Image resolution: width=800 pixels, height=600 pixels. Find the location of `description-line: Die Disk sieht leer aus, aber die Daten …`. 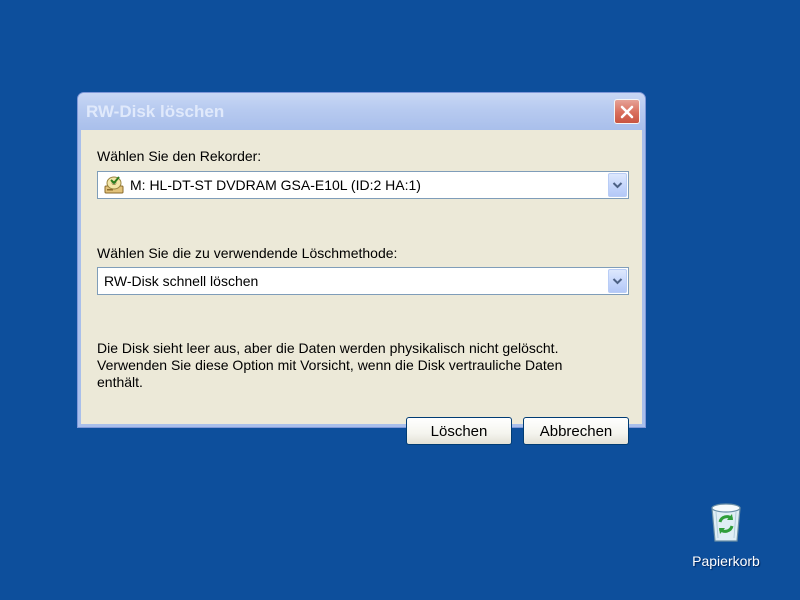

description-line: Die Disk sieht leer aus, aber die Daten … is located at coordinates (328, 348).